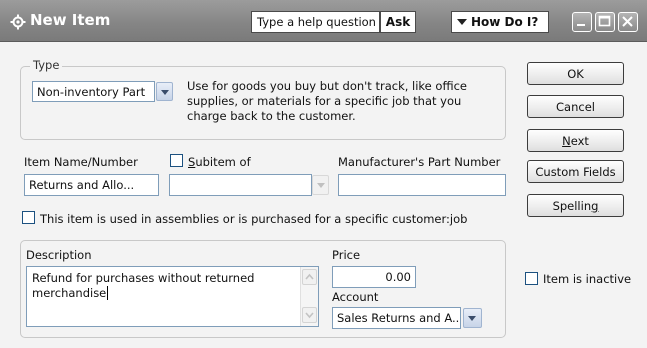 The width and height of the screenshot is (647, 348). Describe the element at coordinates (346, 255) in the screenshot. I see `price-label: Price` at that location.